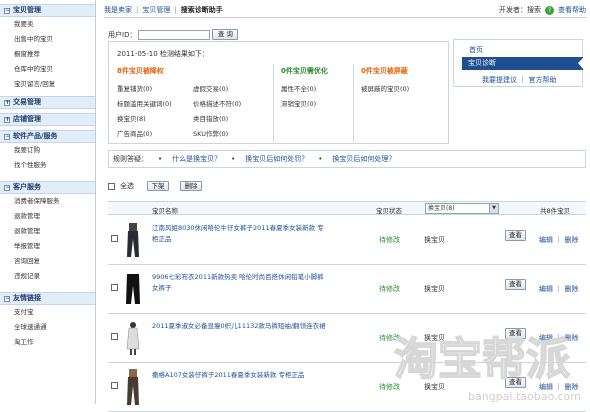 The image size is (590, 412). What do you see at coordinates (47, 312) in the screenshot?
I see `sidebar-item: 支付宝` at bounding box center [47, 312].